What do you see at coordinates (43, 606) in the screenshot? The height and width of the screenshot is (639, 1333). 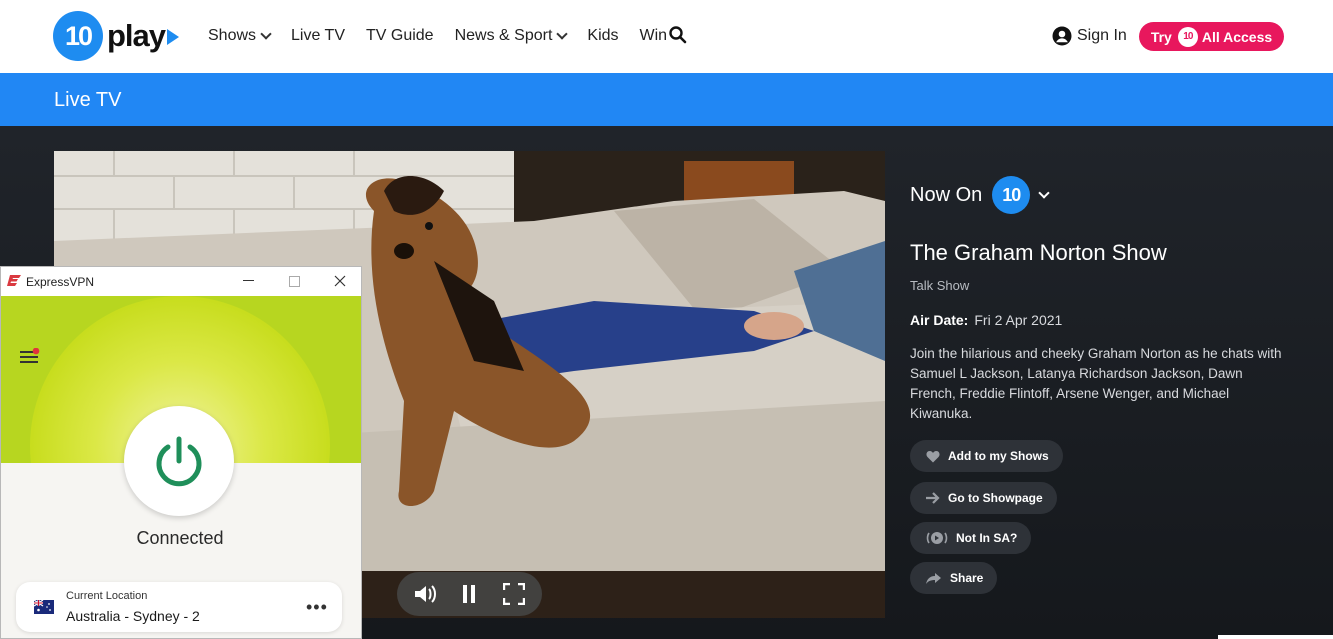 I see `australia-flag-icon` at bounding box center [43, 606].